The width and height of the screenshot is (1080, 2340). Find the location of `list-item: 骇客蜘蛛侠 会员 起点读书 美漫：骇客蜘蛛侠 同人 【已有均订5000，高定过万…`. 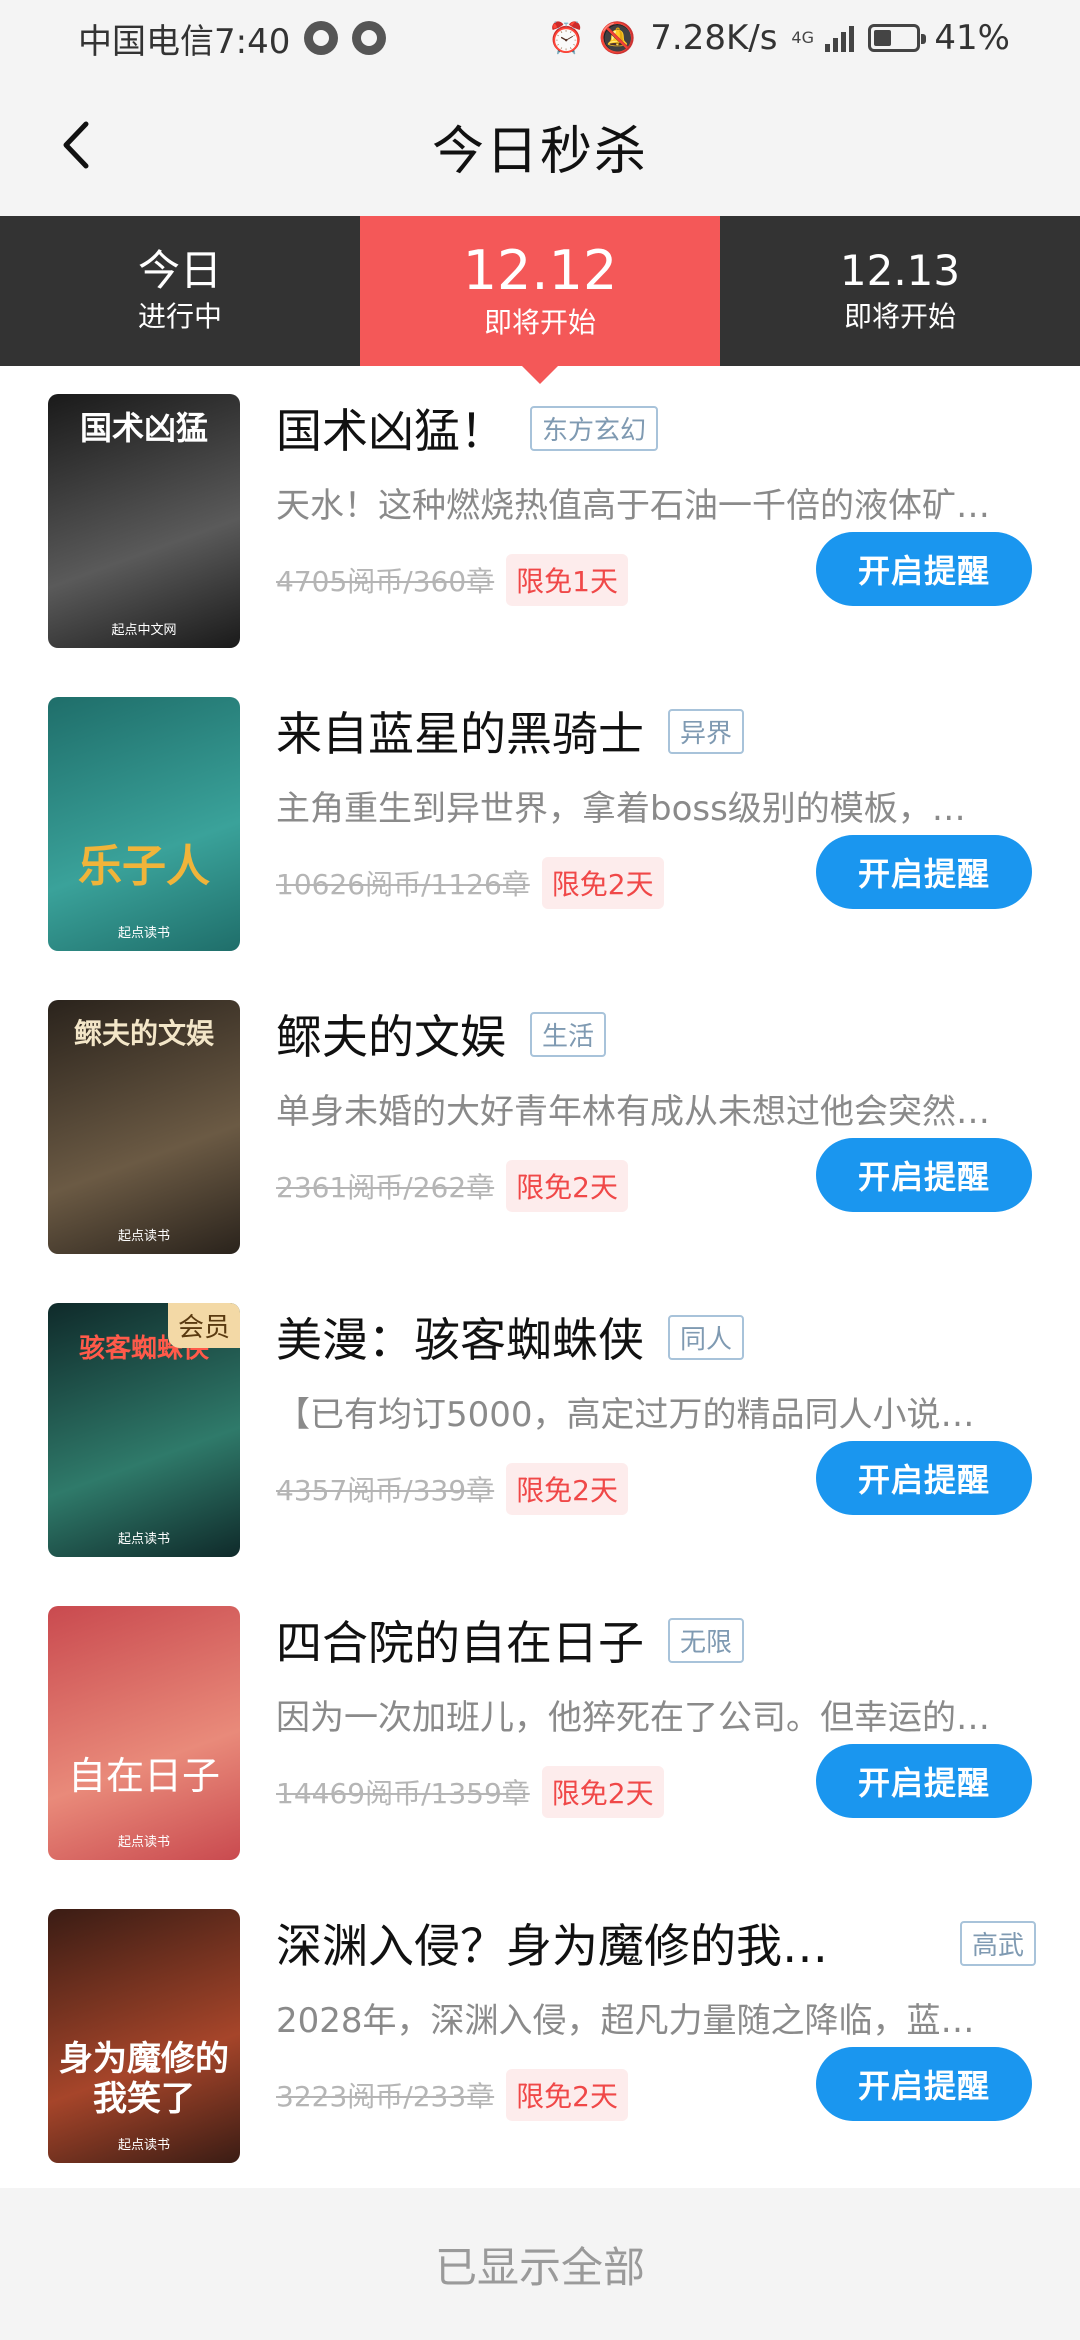

list-item: 骇客蜘蛛侠 会员 起点读书 美漫：骇客蜘蛛侠 同人 【已有均订5000，高定过万… is located at coordinates (540, 1426).